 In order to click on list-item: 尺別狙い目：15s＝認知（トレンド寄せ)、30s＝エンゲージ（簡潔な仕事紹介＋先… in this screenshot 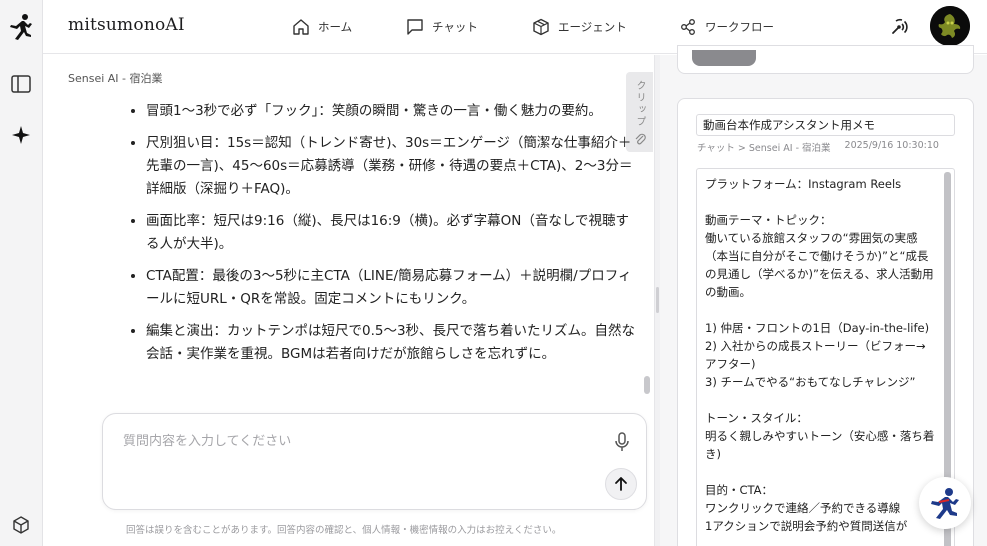, I will do `click(392, 166)`.